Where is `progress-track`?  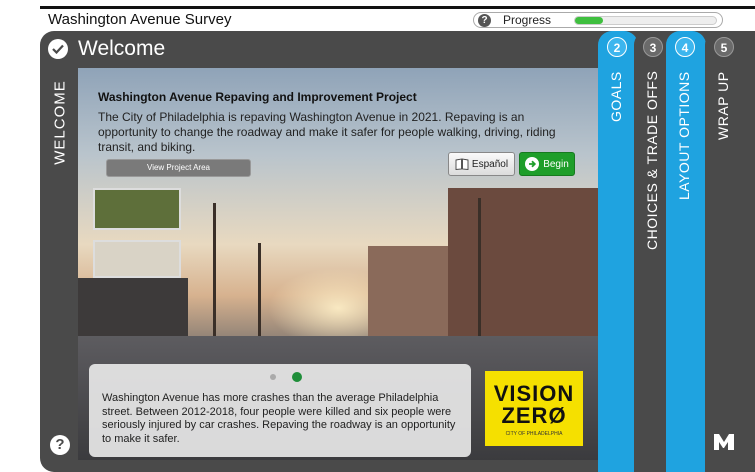
progress-track is located at coordinates (645, 20).